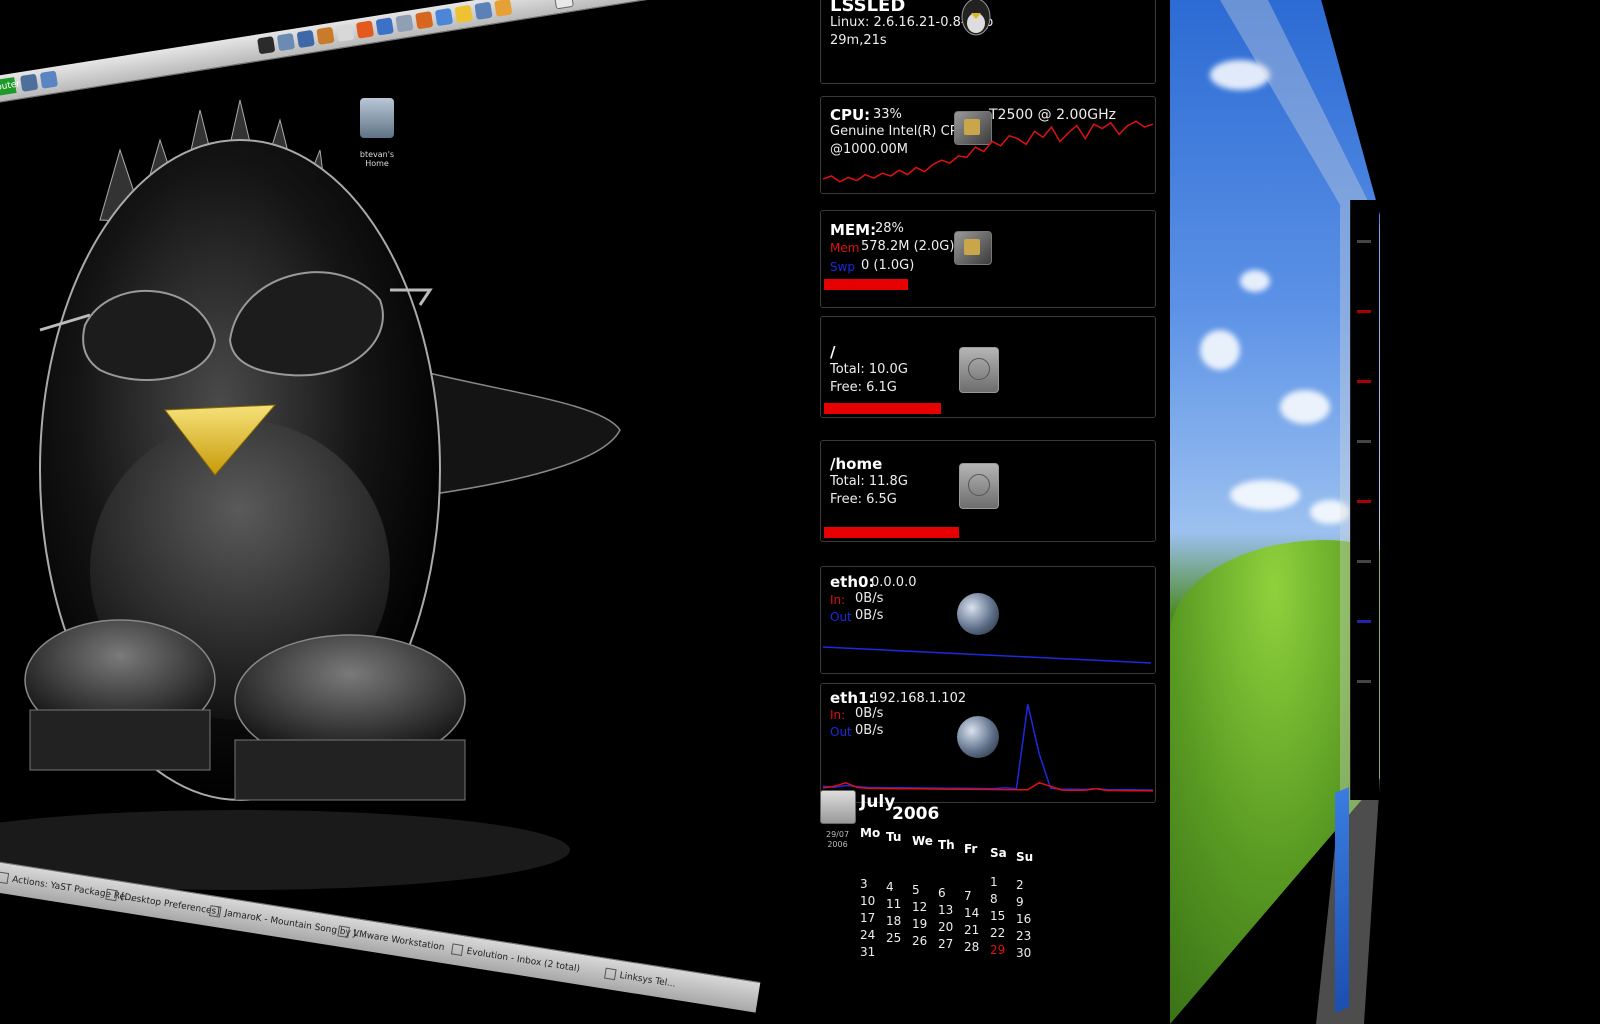 The image size is (1600, 1024). Describe the element at coordinates (170, 904) in the screenshot. I see `taskbar-item-label: [Desktop Preferences]` at that location.